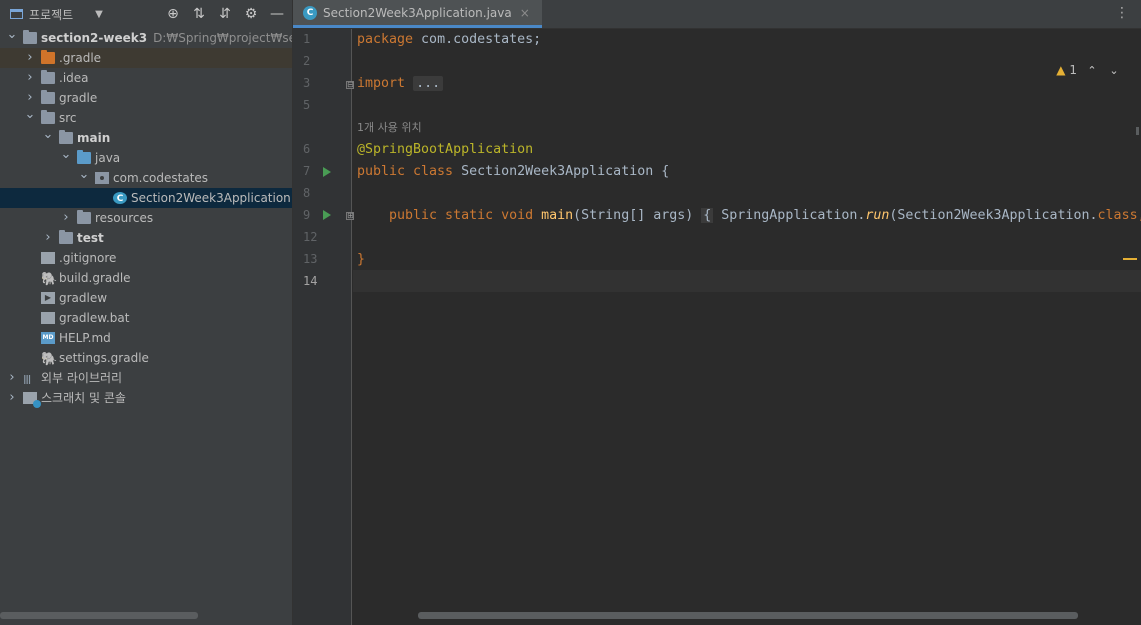  I want to click on tree-item: › Ⅲ 외부 라이브러리, so click(146, 378).